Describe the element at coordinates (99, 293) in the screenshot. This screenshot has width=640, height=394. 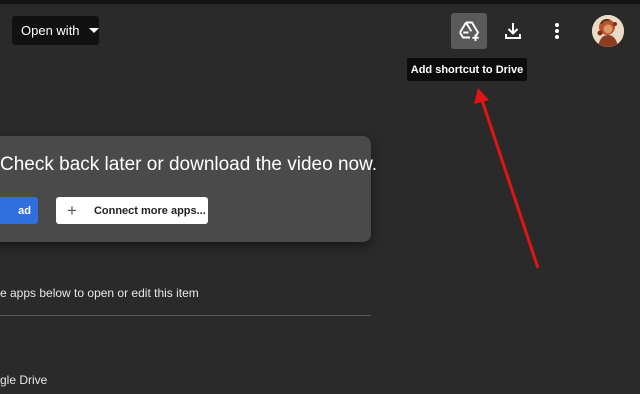
I see `apps-instruction-text: e apps below to open or edit this item` at that location.